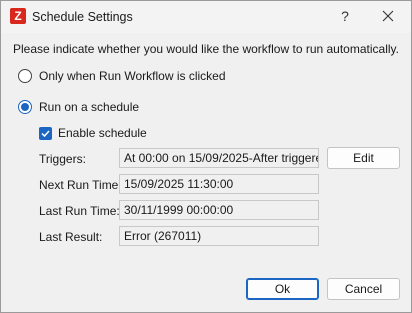 The width and height of the screenshot is (412, 313). Describe the element at coordinates (80, 185) in the screenshot. I see `next-run-label: Next Run Time:` at that location.